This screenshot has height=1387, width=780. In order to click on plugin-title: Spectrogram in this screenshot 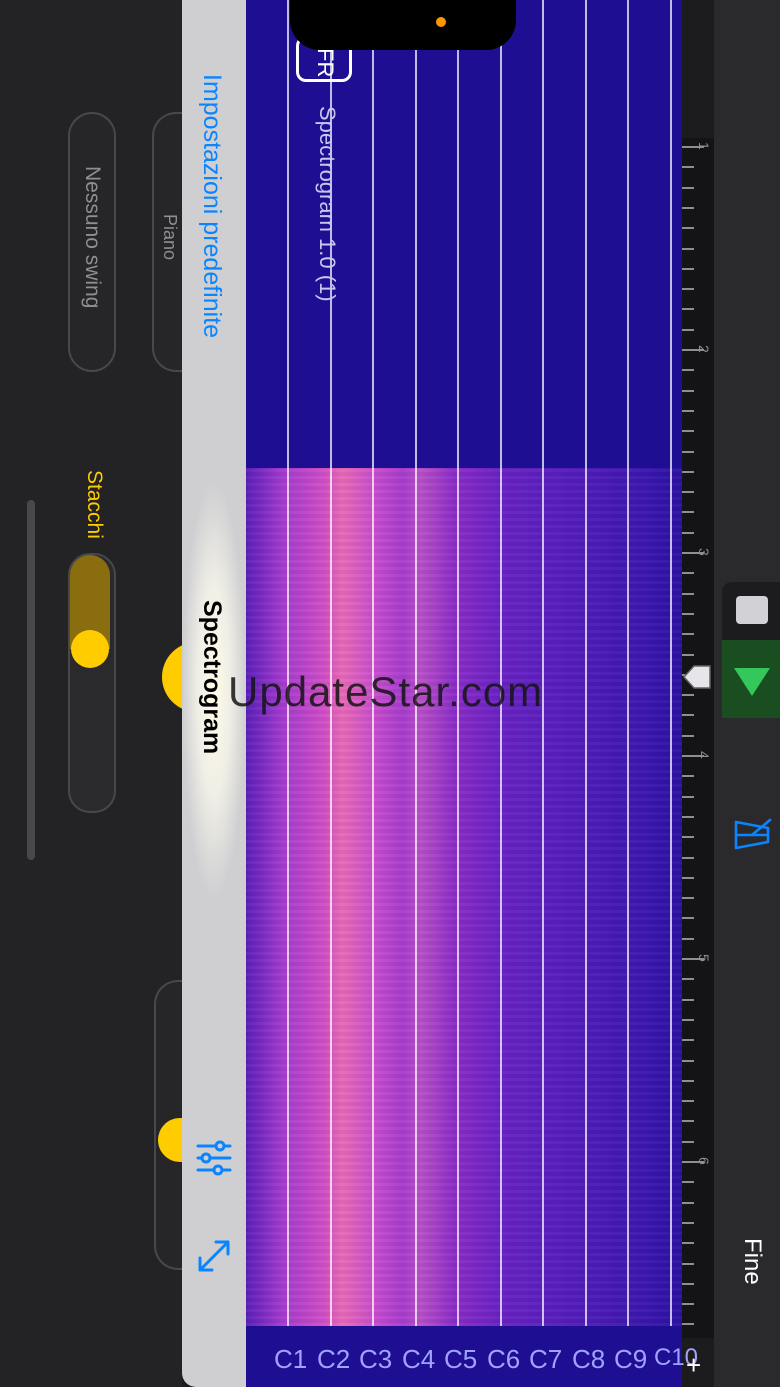, I will do `click(212, 677)`.